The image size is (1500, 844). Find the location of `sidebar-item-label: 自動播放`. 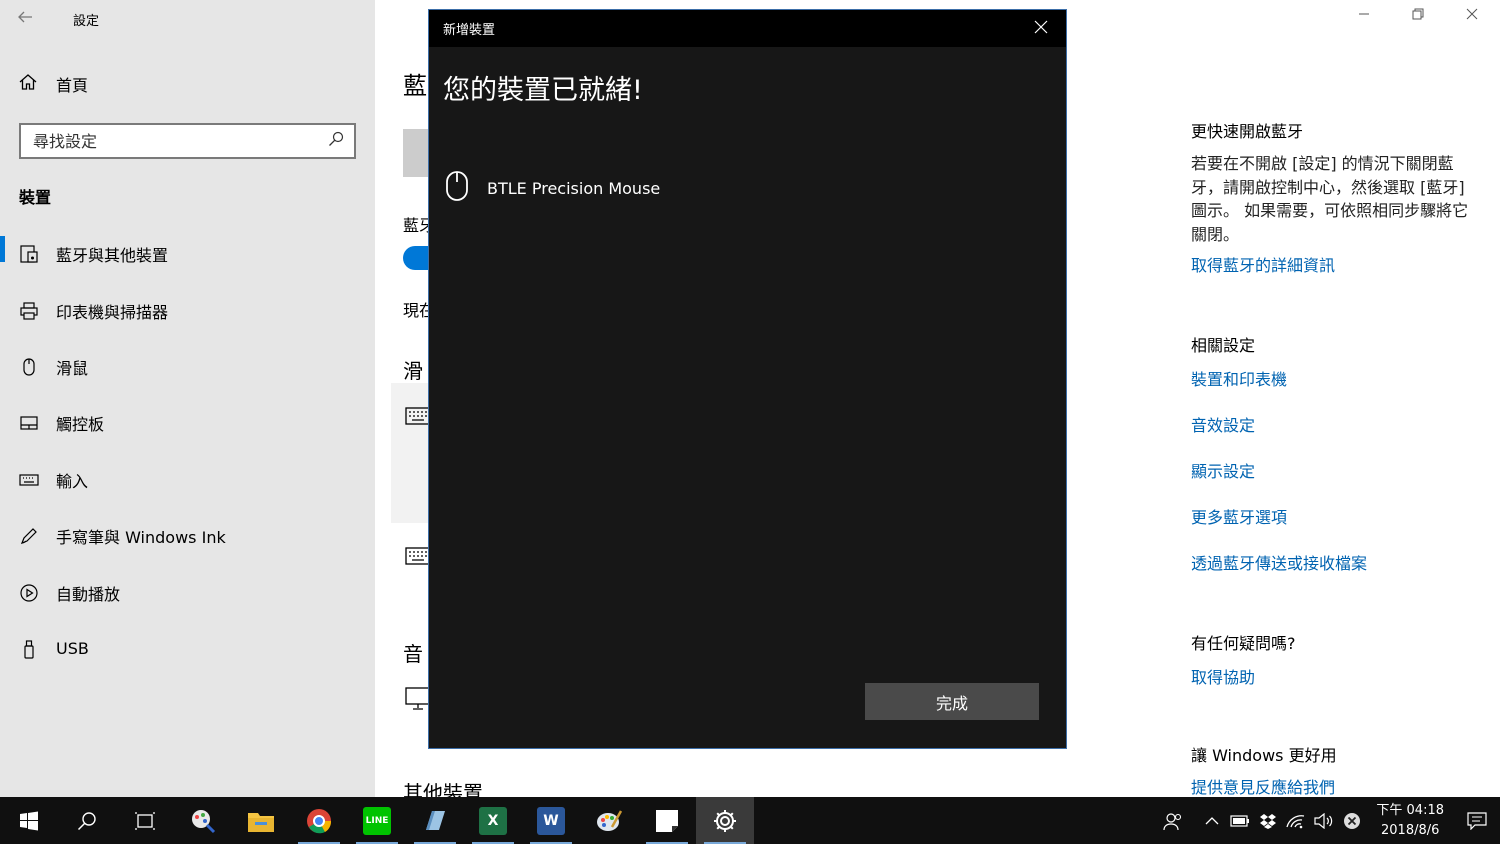

sidebar-item-label: 自動播放 is located at coordinates (88, 594).